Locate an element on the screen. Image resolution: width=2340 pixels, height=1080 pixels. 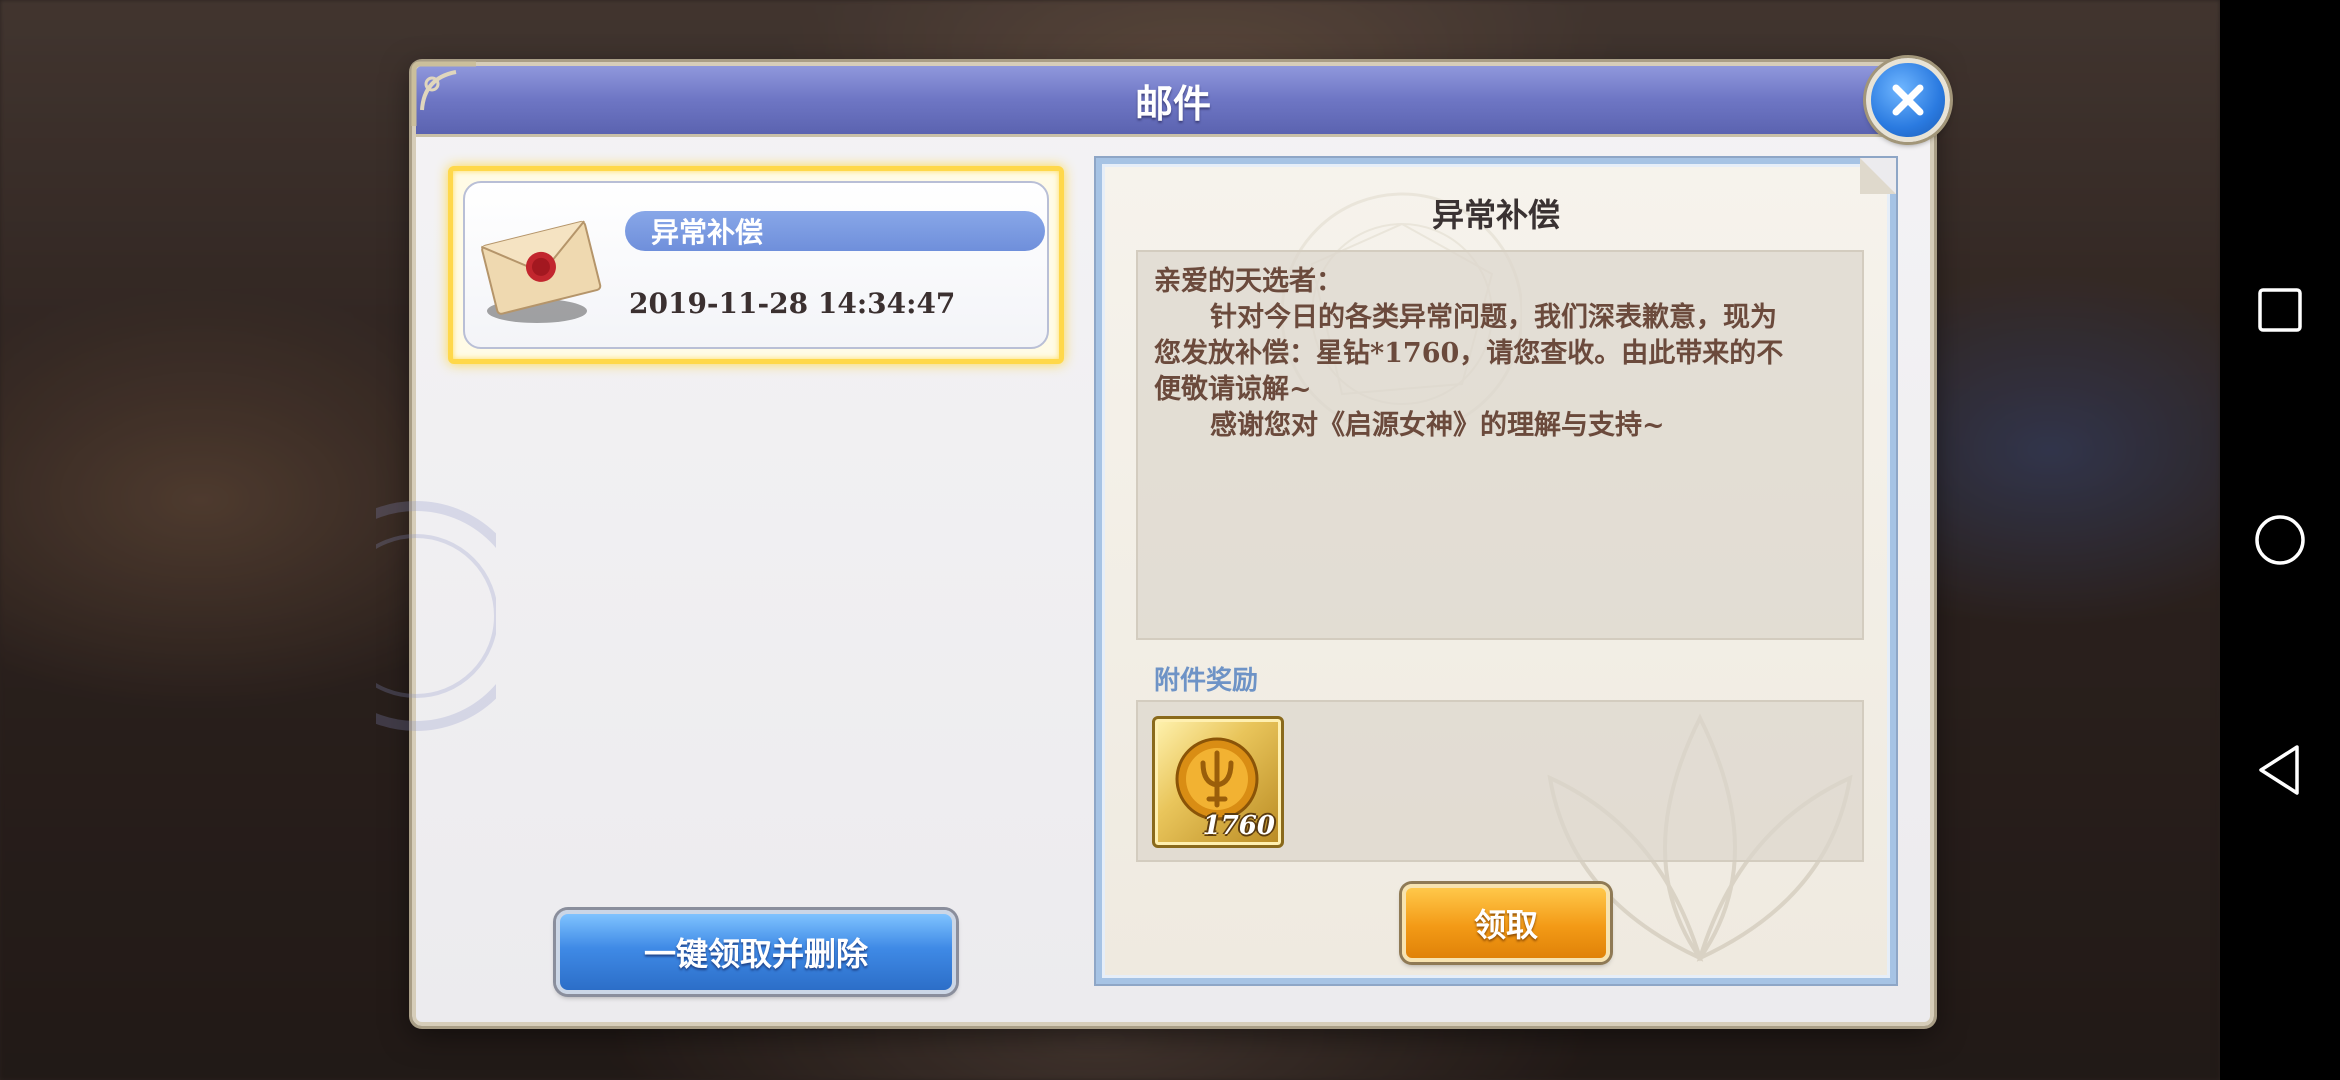
dialog-title: 邮件 is located at coordinates (1172, 103).